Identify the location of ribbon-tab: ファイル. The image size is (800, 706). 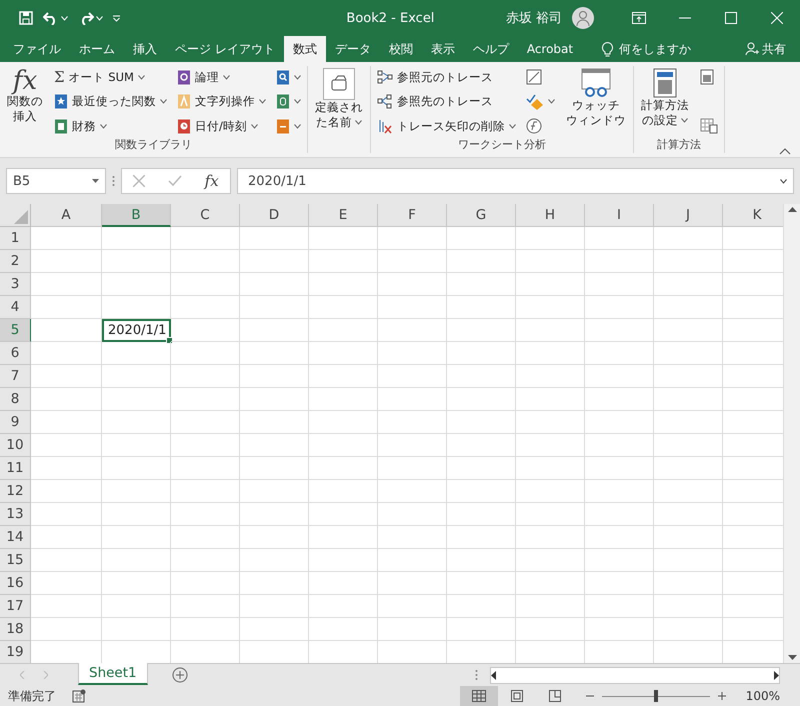
(37, 49).